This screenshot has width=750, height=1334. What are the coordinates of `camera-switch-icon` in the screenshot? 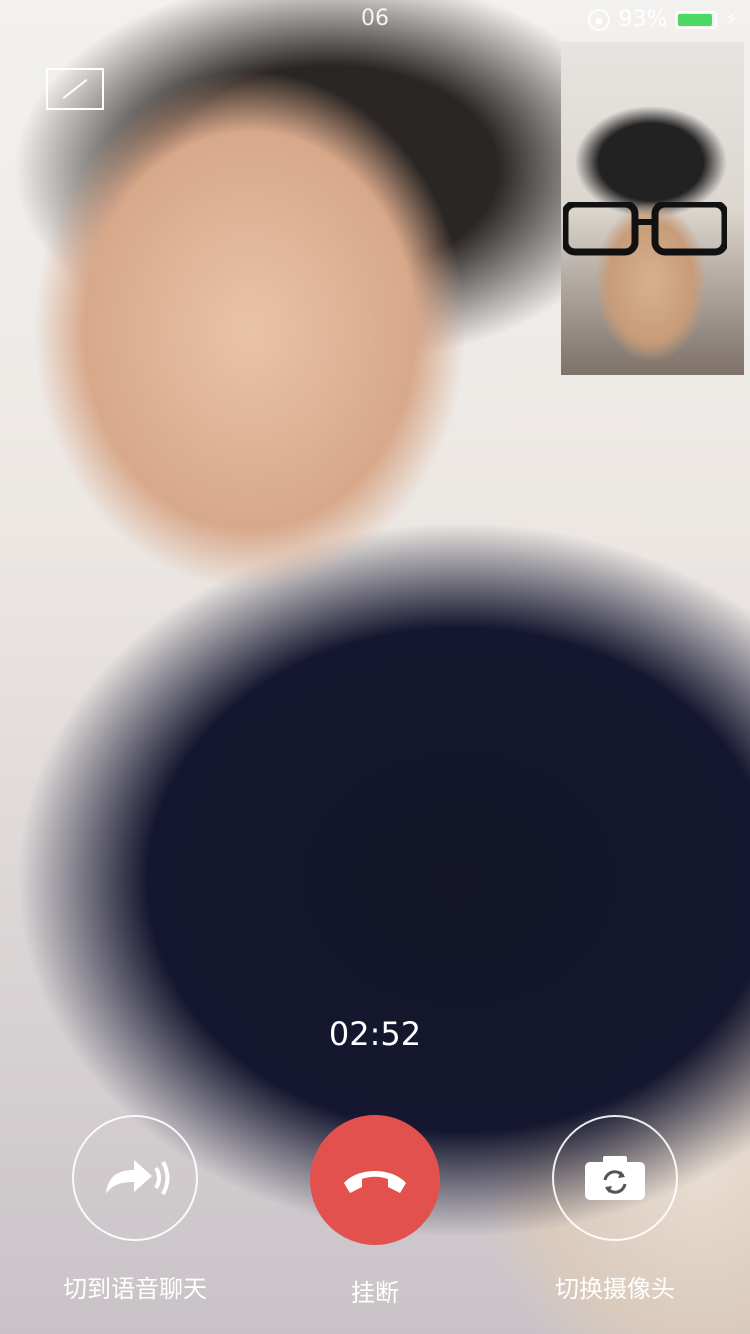 It's located at (615, 1178).